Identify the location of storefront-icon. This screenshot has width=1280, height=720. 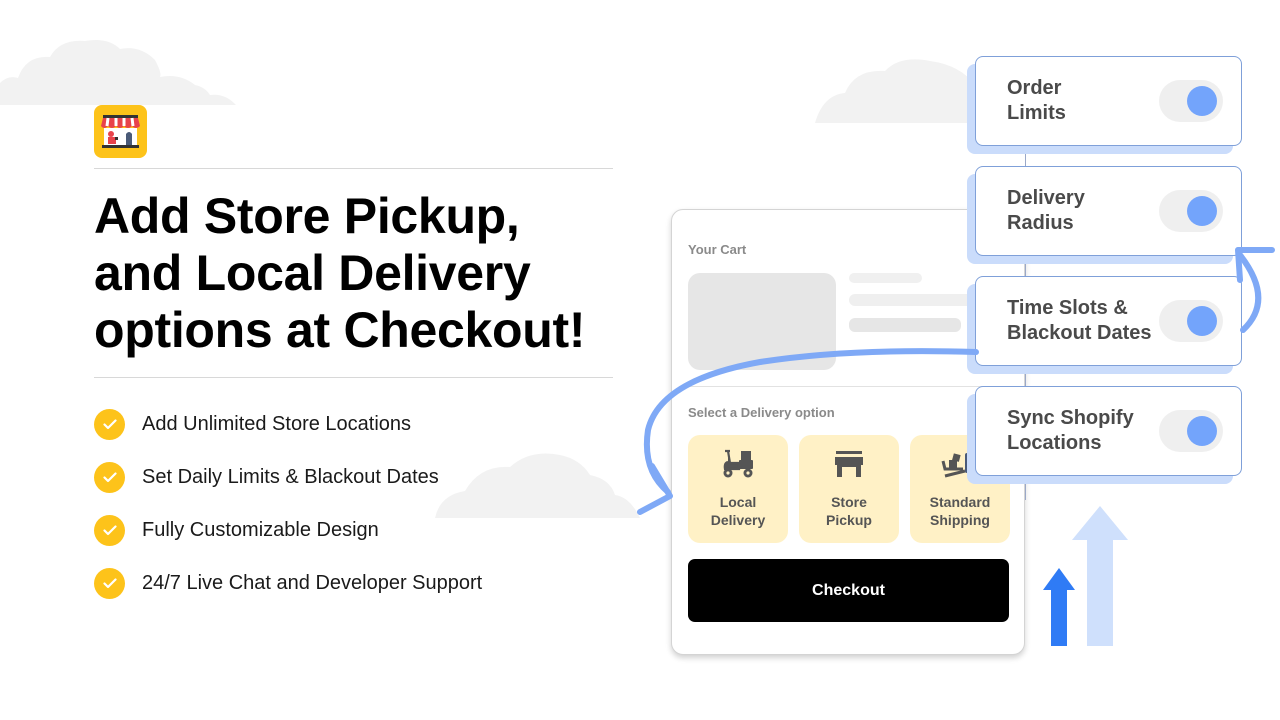
(120, 131).